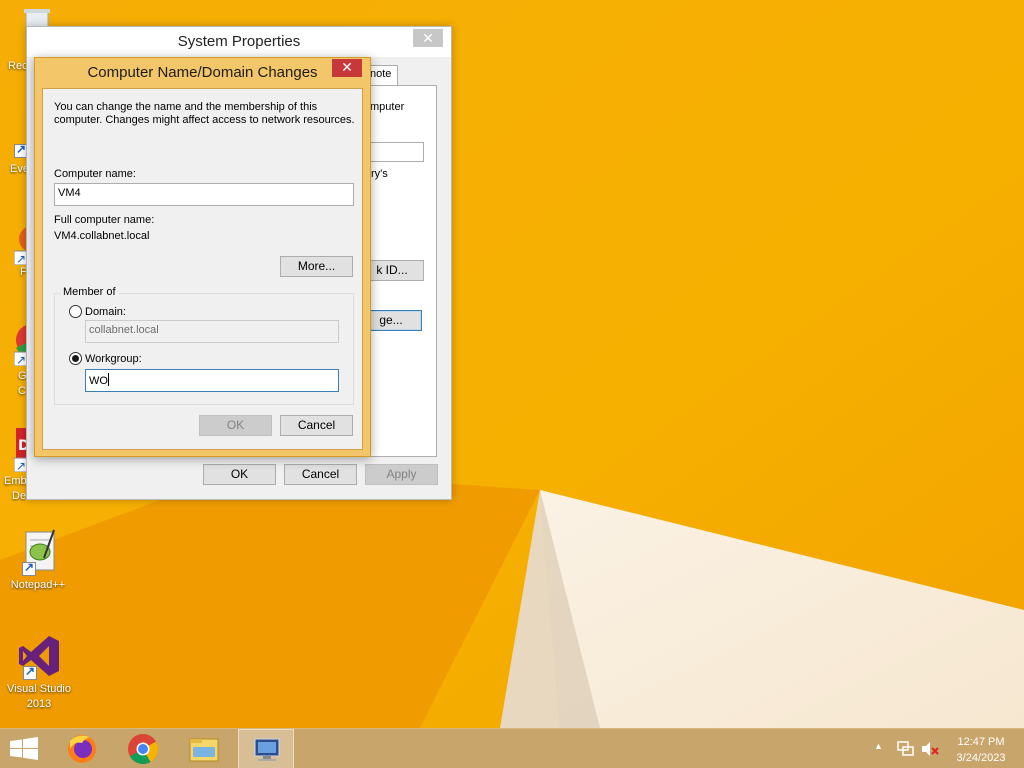 This screenshot has height=768, width=1024. What do you see at coordinates (38, 552) in the screenshot?
I see `notepadpp-icon` at bounding box center [38, 552].